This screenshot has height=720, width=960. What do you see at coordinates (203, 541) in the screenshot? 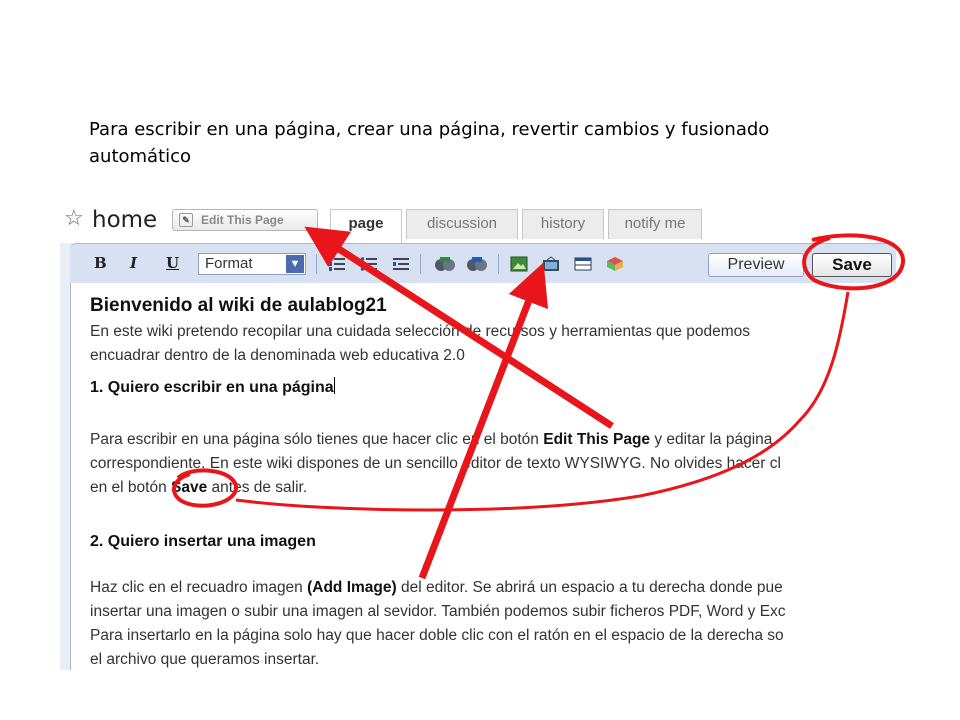
I see `section-heading: 2. Quiero insertar una imagen` at bounding box center [203, 541].